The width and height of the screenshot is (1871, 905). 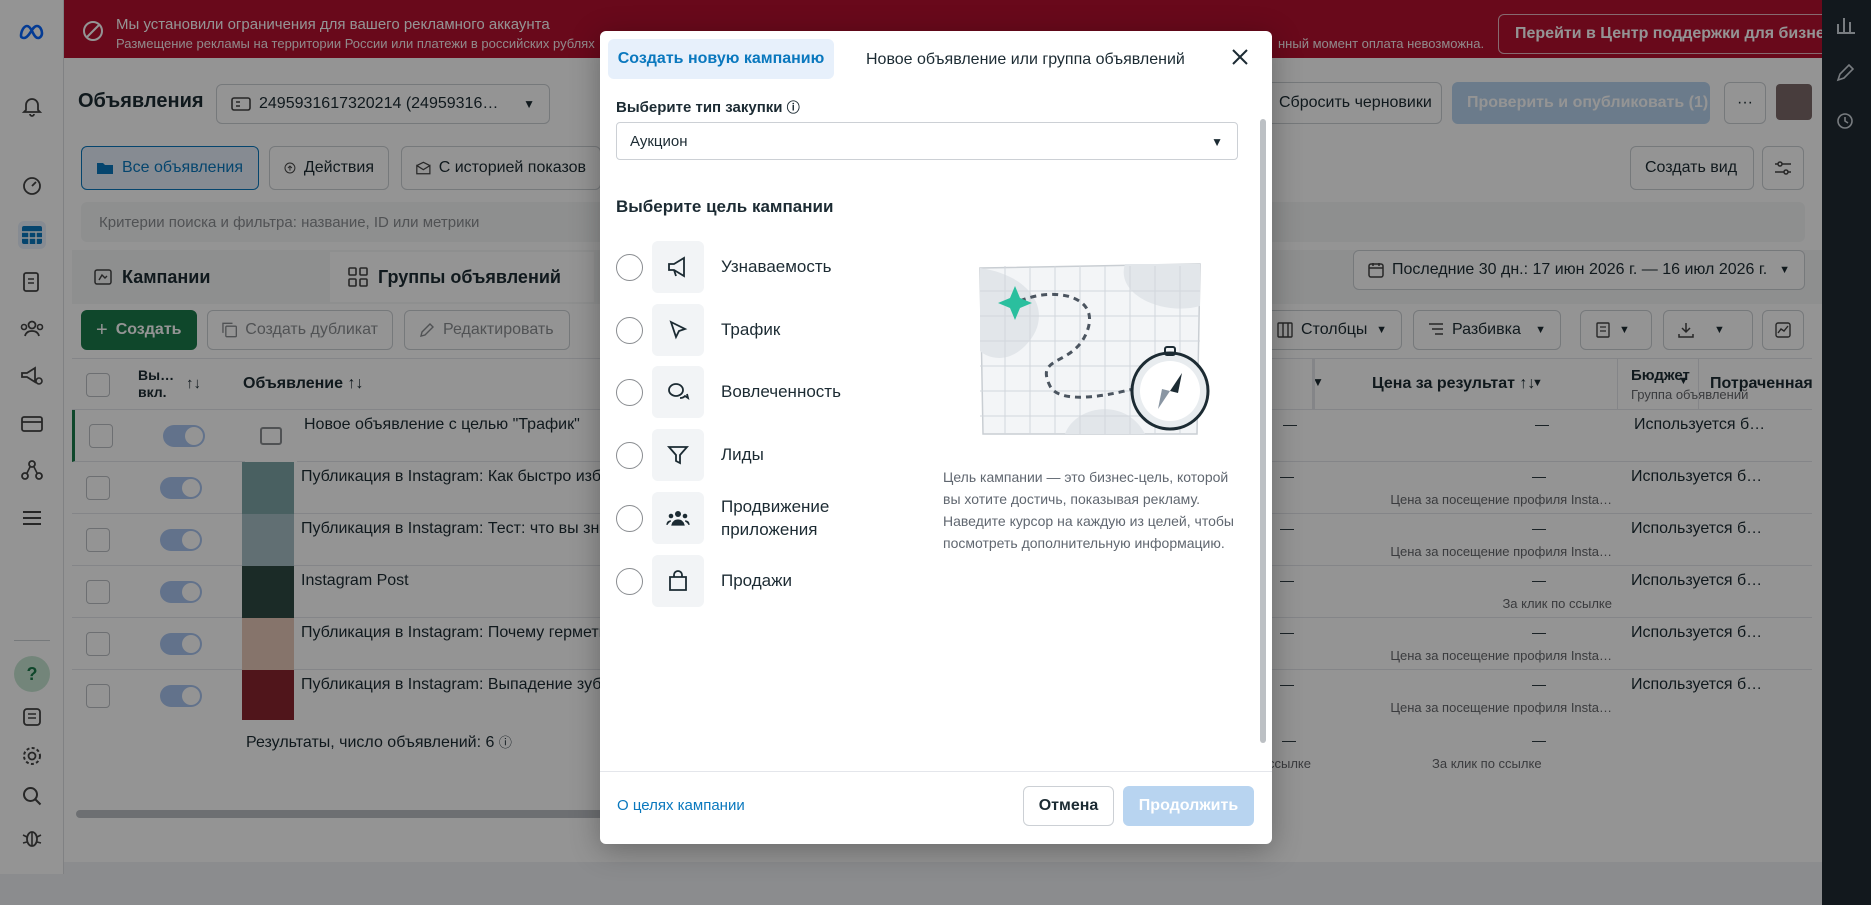 What do you see at coordinates (776, 266) in the screenshot?
I see `objective-label: Узнаваемость` at bounding box center [776, 266].